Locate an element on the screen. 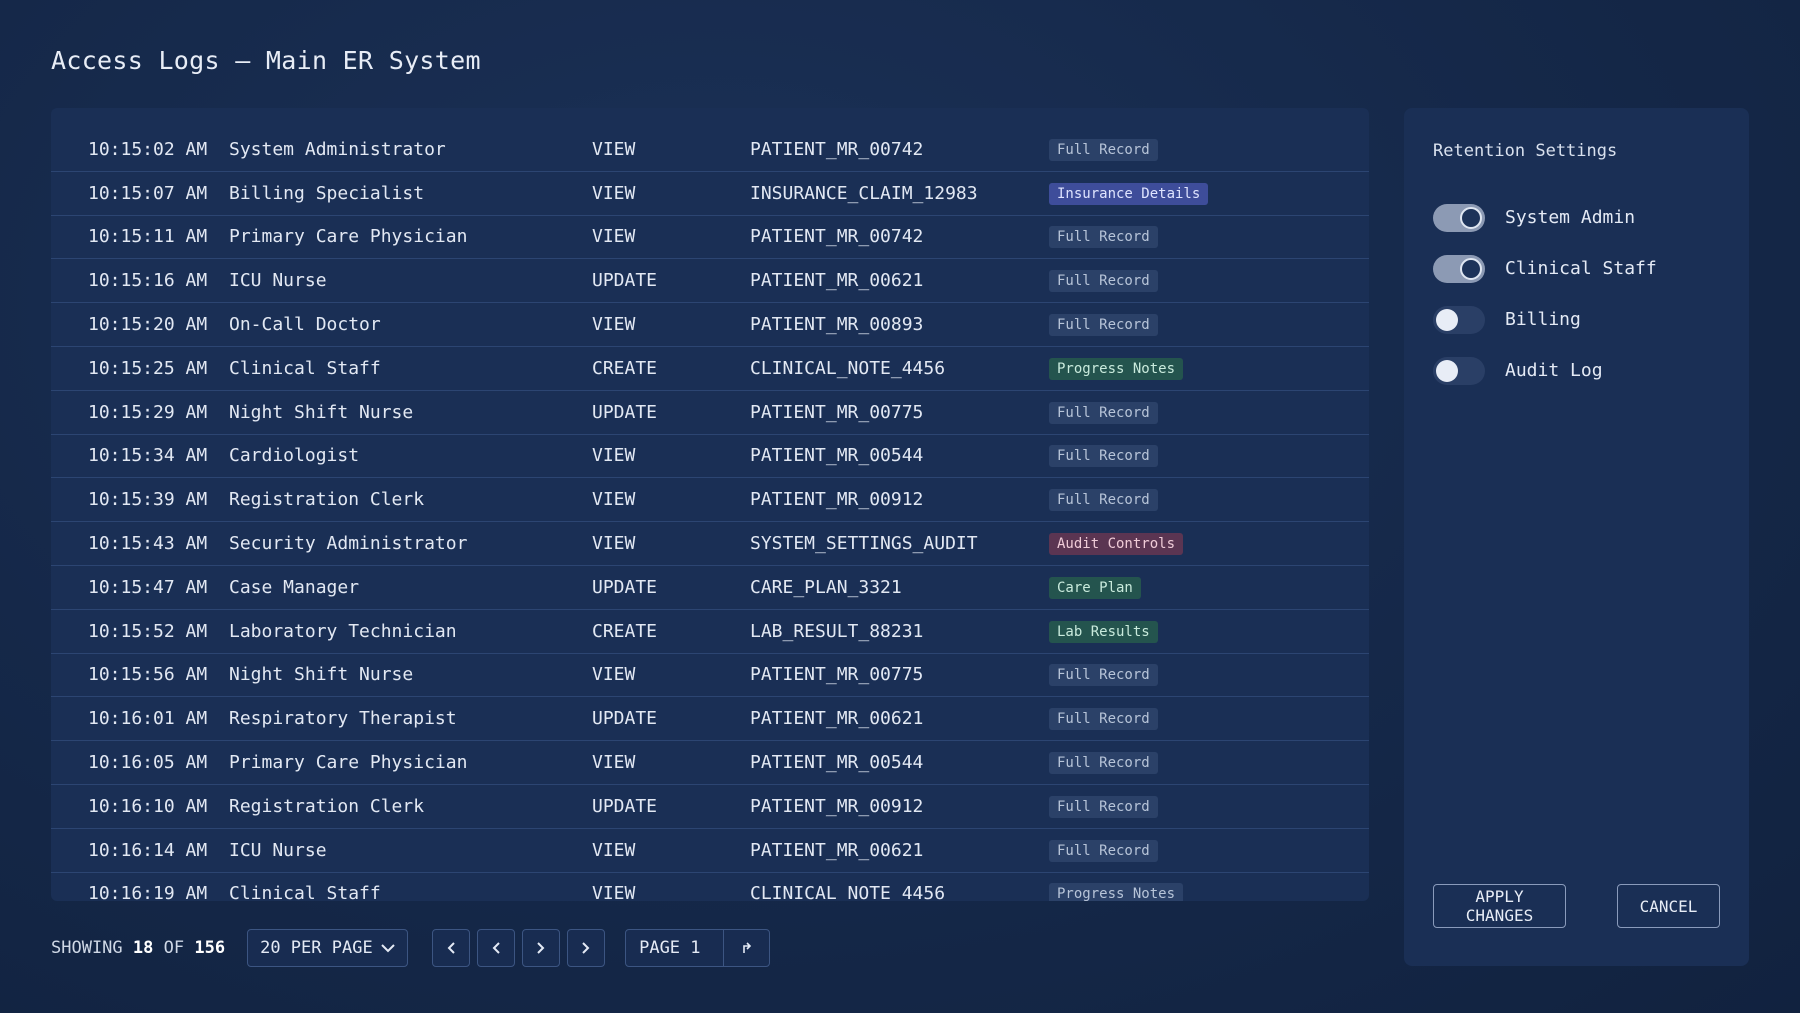  page-jump: PAGE 1 is located at coordinates (698, 948).